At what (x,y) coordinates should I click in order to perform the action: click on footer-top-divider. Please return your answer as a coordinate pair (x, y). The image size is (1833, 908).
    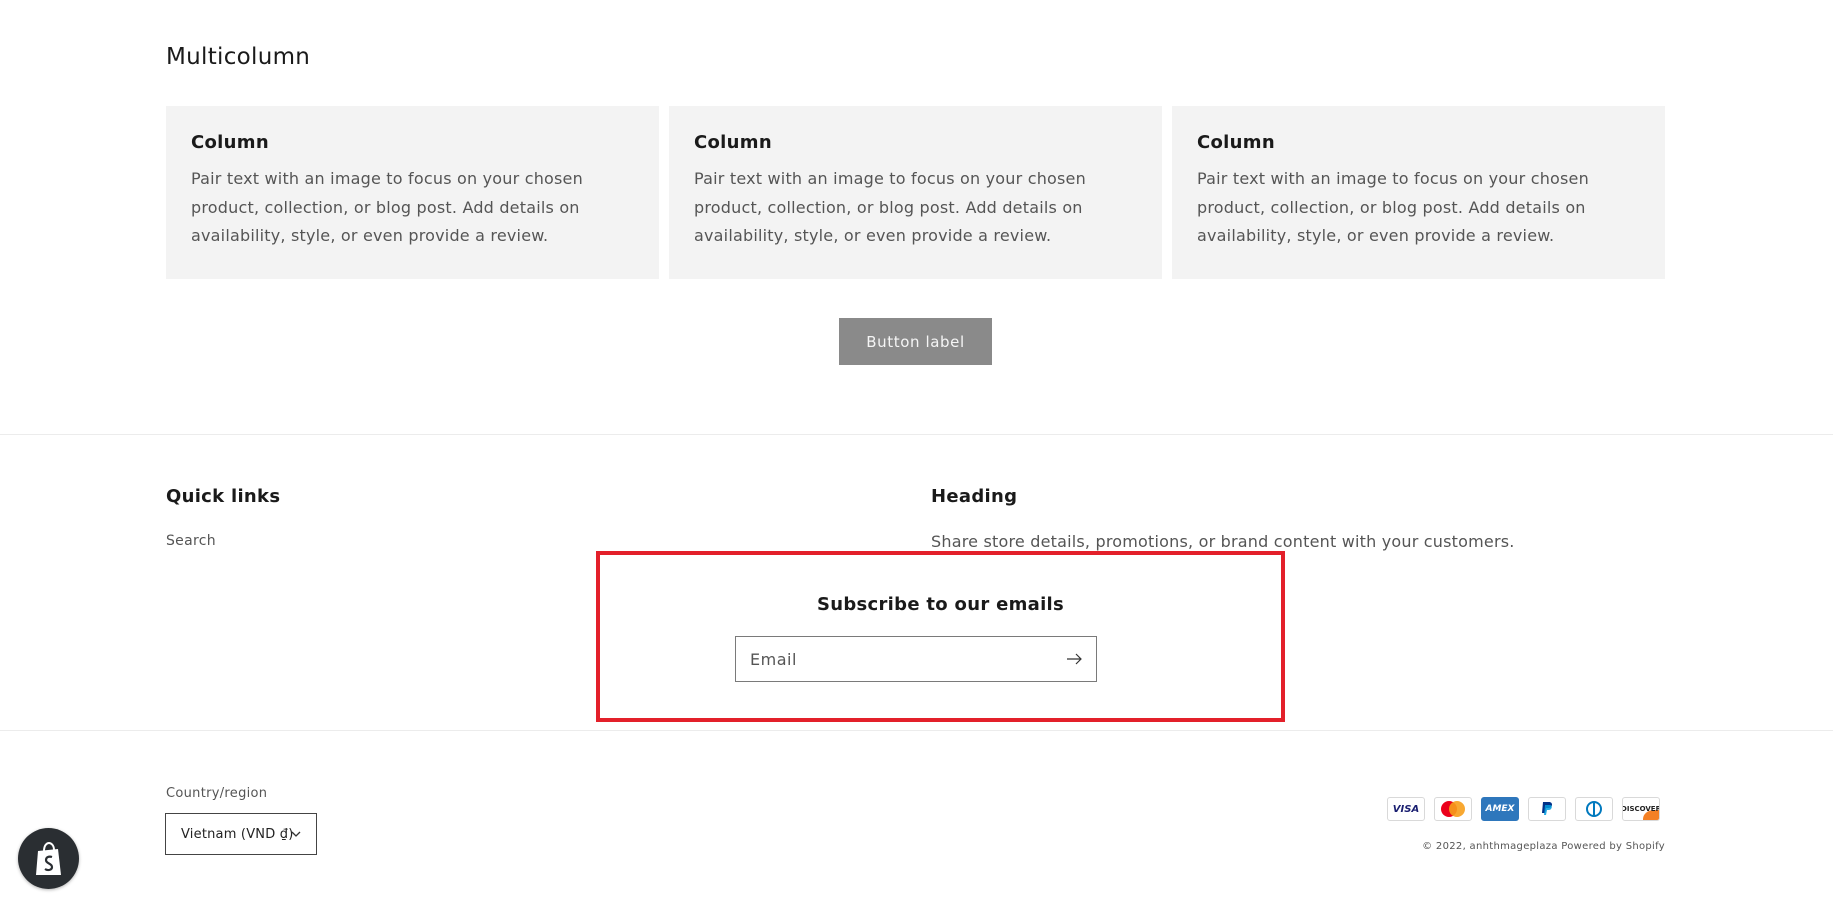
    Looking at the image, I should click on (916, 434).